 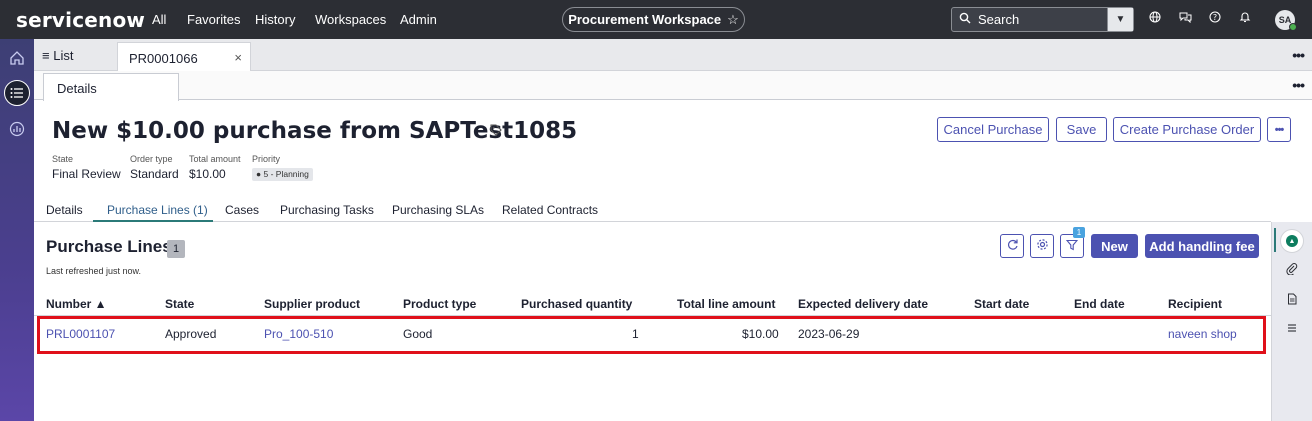 I want to click on left-rail, so click(x=17, y=230).